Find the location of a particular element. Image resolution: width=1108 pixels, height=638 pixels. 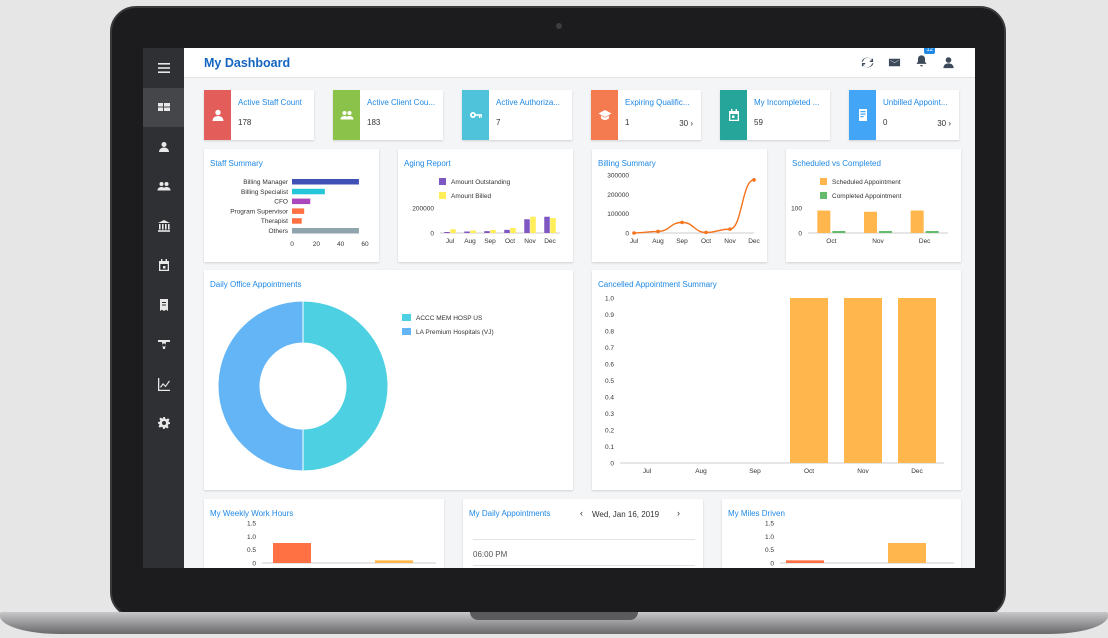

bell-icon is located at coordinates (921, 60).